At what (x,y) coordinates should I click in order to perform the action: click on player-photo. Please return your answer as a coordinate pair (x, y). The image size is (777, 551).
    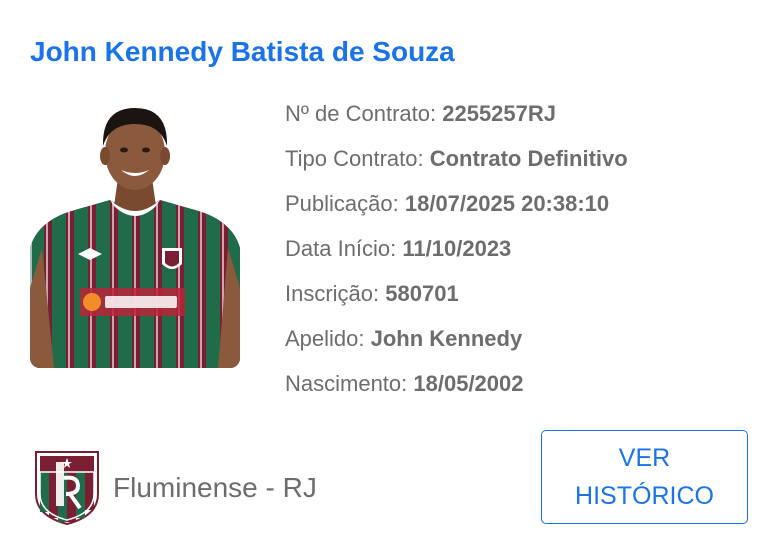
    Looking at the image, I should click on (135, 233).